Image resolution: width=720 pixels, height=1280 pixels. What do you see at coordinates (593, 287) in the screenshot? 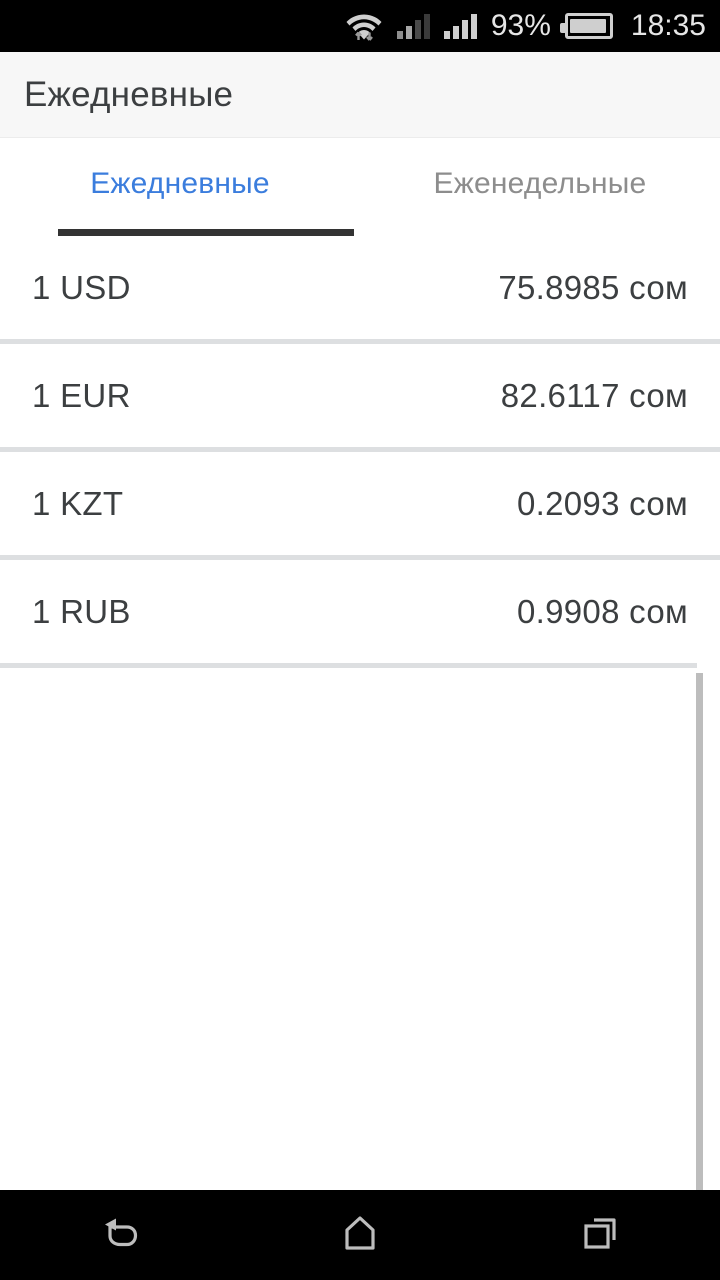
I see `currency-rate-value: 75.8985 сом` at bounding box center [593, 287].